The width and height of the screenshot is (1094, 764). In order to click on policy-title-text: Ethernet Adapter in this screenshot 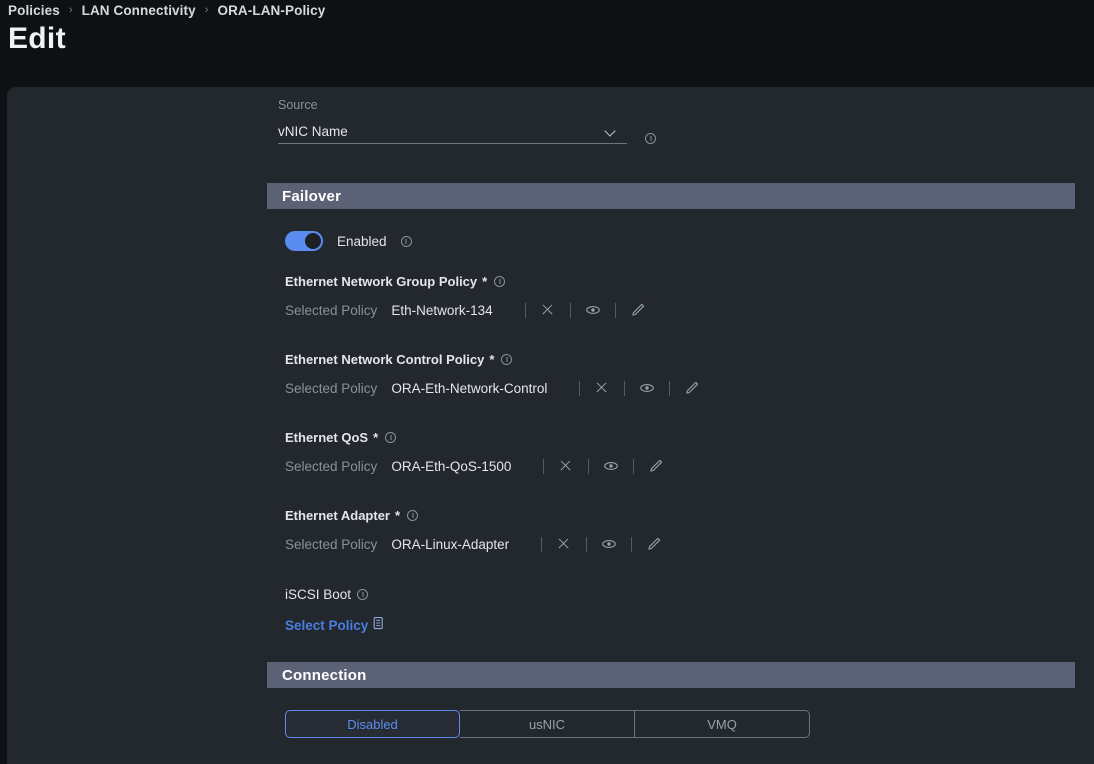, I will do `click(337, 515)`.